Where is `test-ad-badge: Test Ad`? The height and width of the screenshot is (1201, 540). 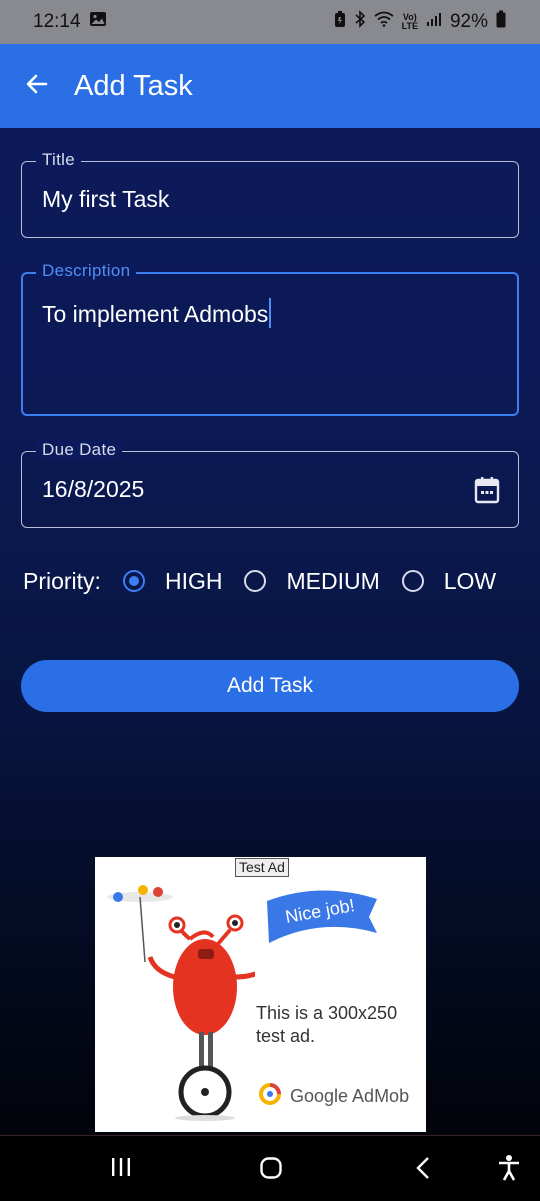
test-ad-badge: Test Ad is located at coordinates (262, 867).